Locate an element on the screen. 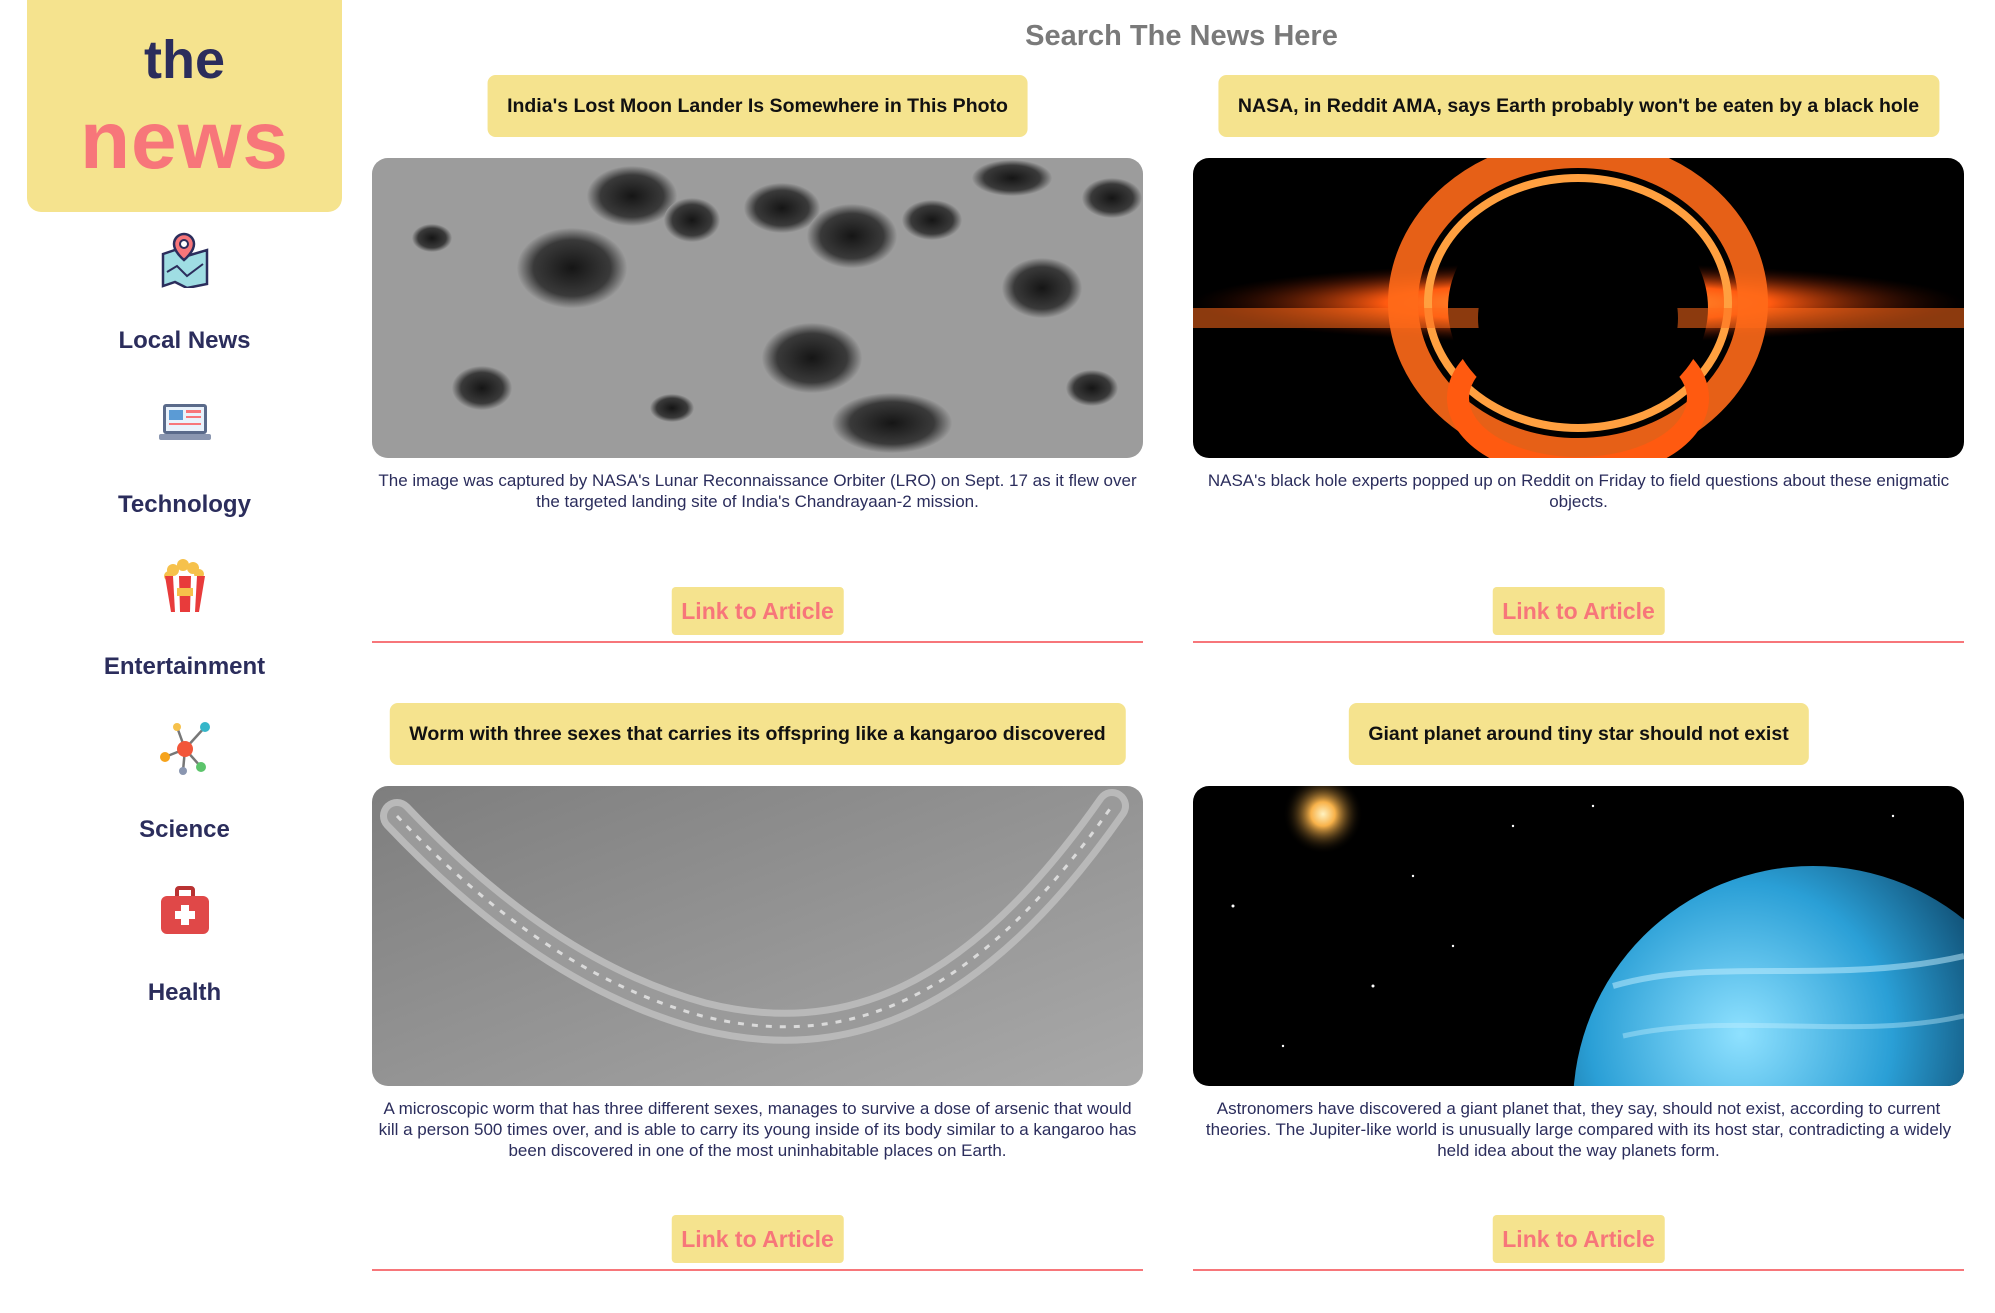 Image resolution: width=1995 pixels, height=1313 pixels. nav-item-local-news: Local News is located at coordinates (184, 307).